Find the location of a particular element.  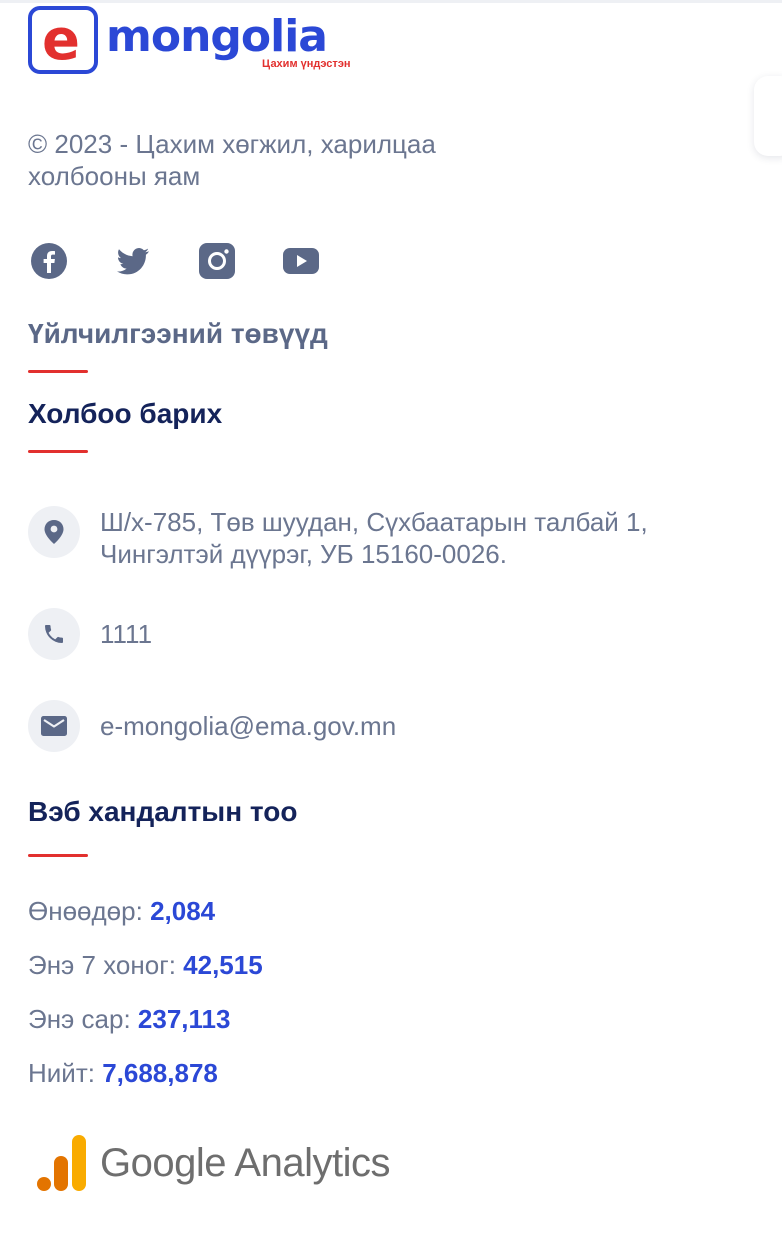

e-mongolia-logo: e mongolia Цахим үндэстэн is located at coordinates (198, 41).